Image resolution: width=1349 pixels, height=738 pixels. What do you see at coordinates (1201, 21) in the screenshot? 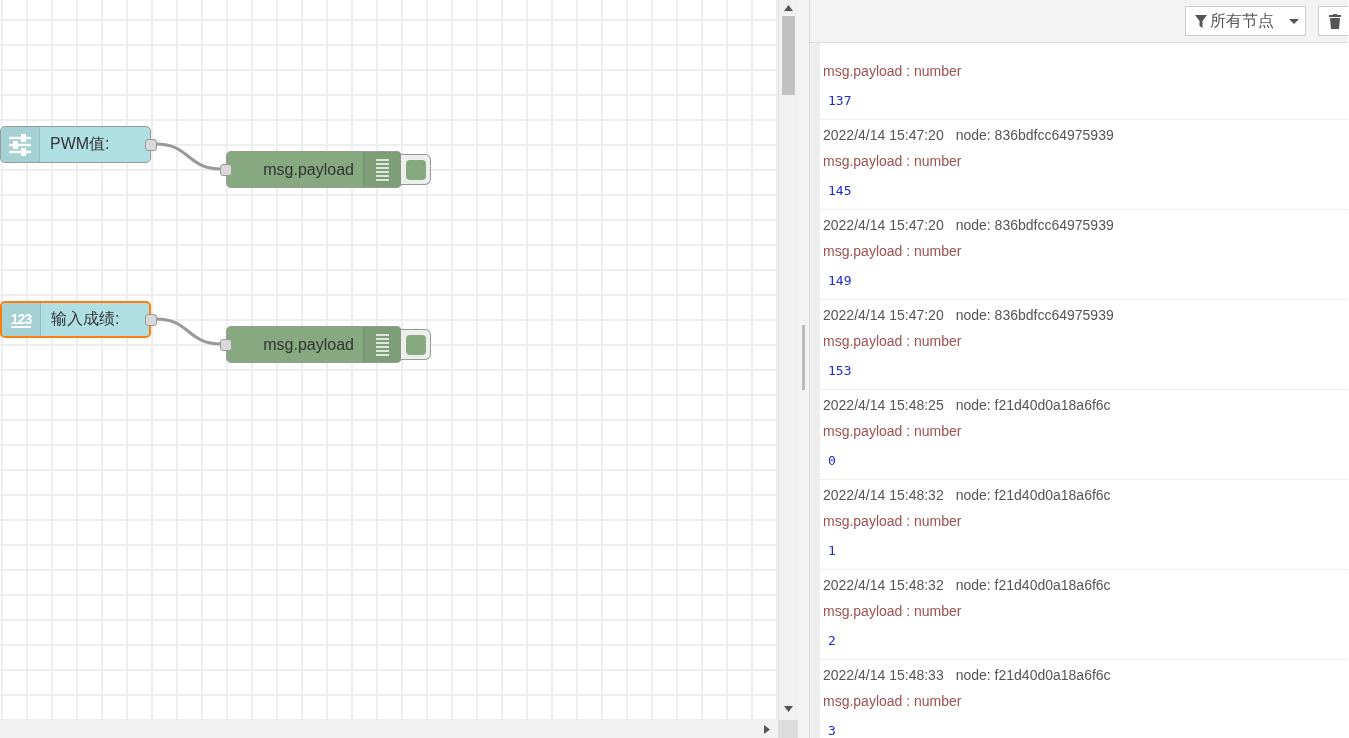
I see `filter-icon` at bounding box center [1201, 21].